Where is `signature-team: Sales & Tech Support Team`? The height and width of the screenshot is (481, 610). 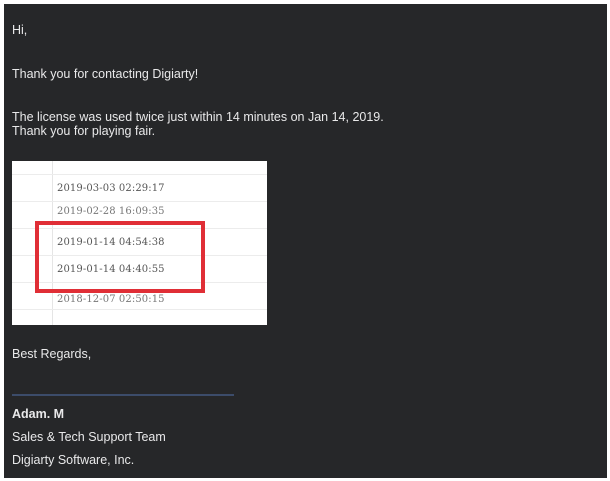
signature-team: Sales & Tech Support Team is located at coordinates (89, 437).